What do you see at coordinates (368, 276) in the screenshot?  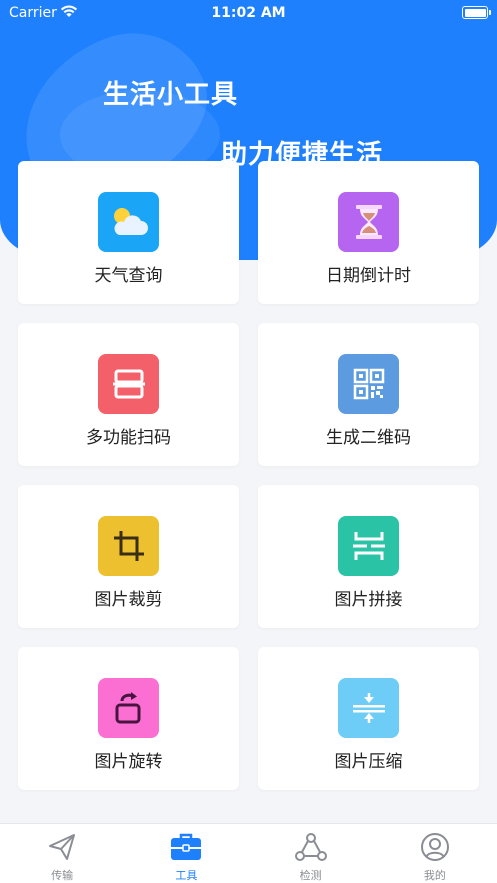 I see `tool-label: 日期倒计时` at bounding box center [368, 276].